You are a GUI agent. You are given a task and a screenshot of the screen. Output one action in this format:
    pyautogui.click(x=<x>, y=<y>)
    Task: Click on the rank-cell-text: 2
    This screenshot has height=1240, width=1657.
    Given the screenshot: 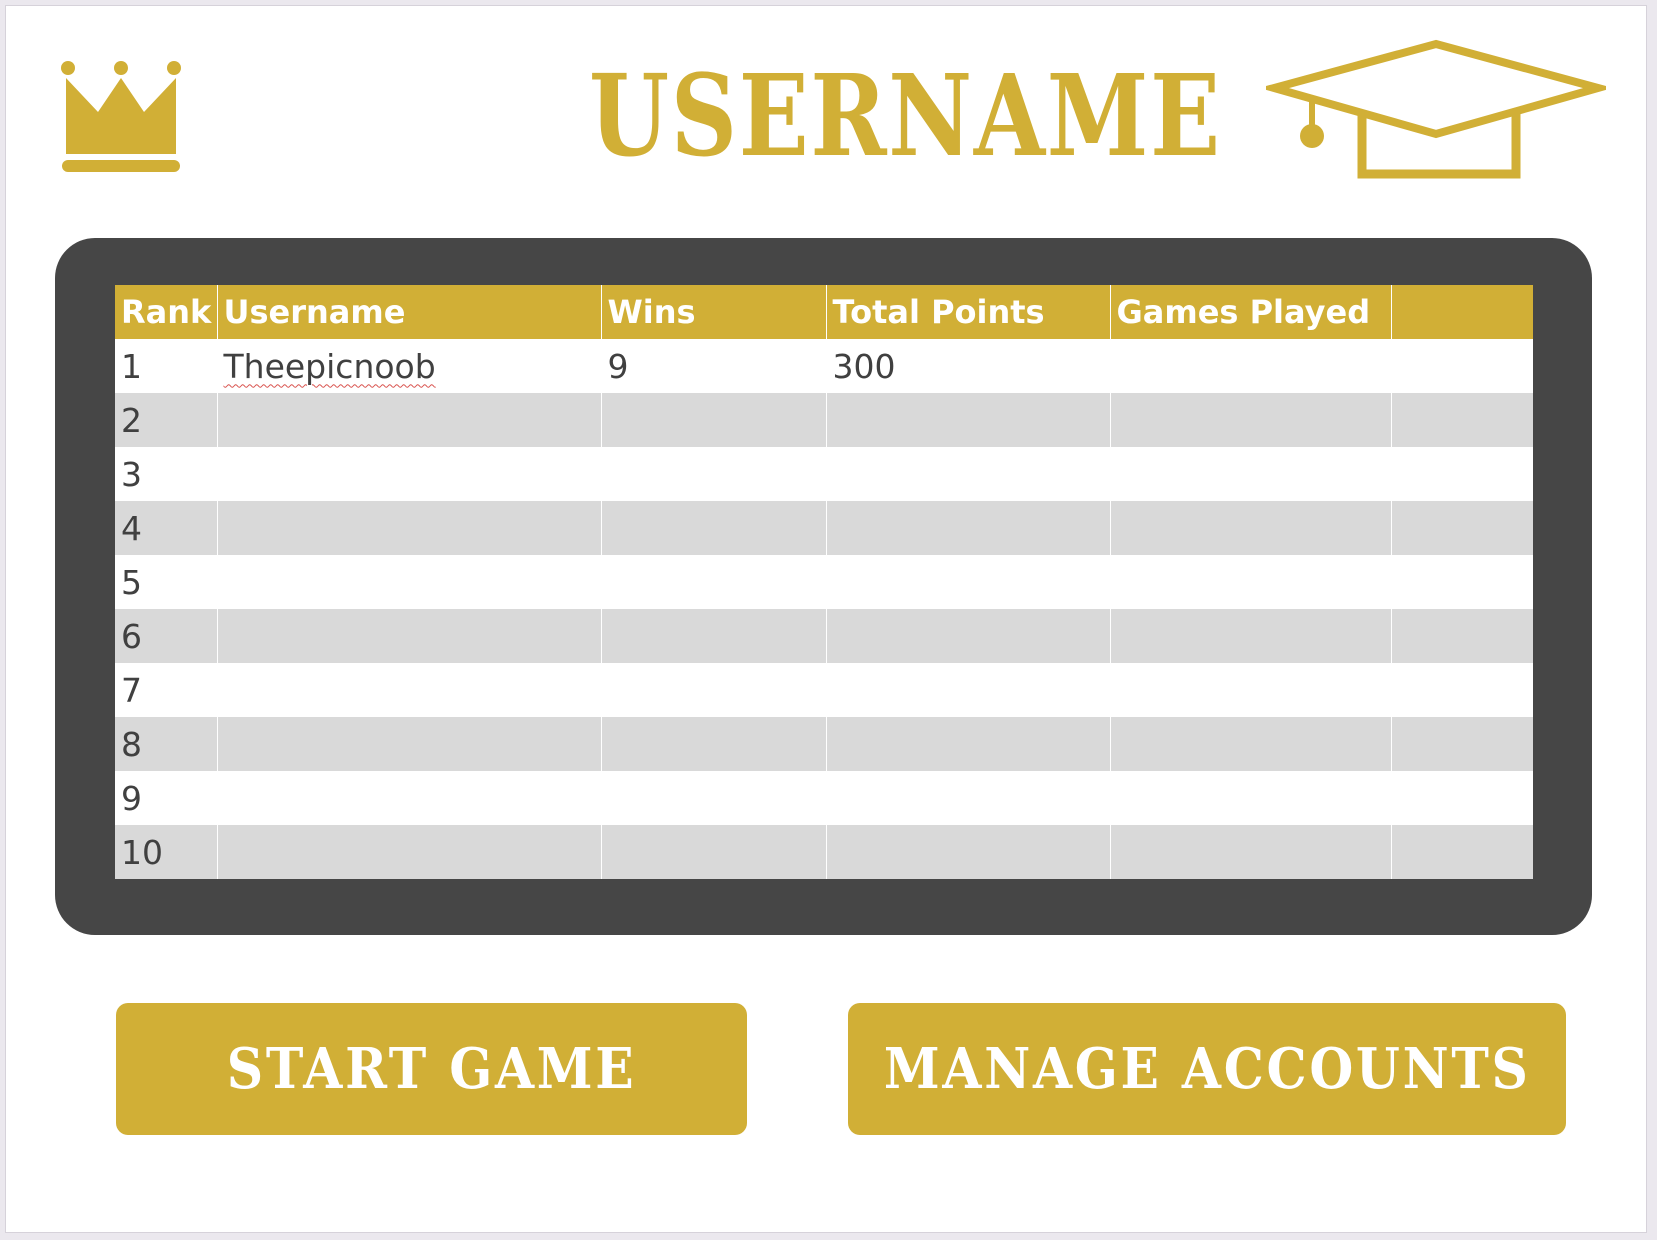 What is the action you would take?
    pyautogui.click(x=131, y=420)
    